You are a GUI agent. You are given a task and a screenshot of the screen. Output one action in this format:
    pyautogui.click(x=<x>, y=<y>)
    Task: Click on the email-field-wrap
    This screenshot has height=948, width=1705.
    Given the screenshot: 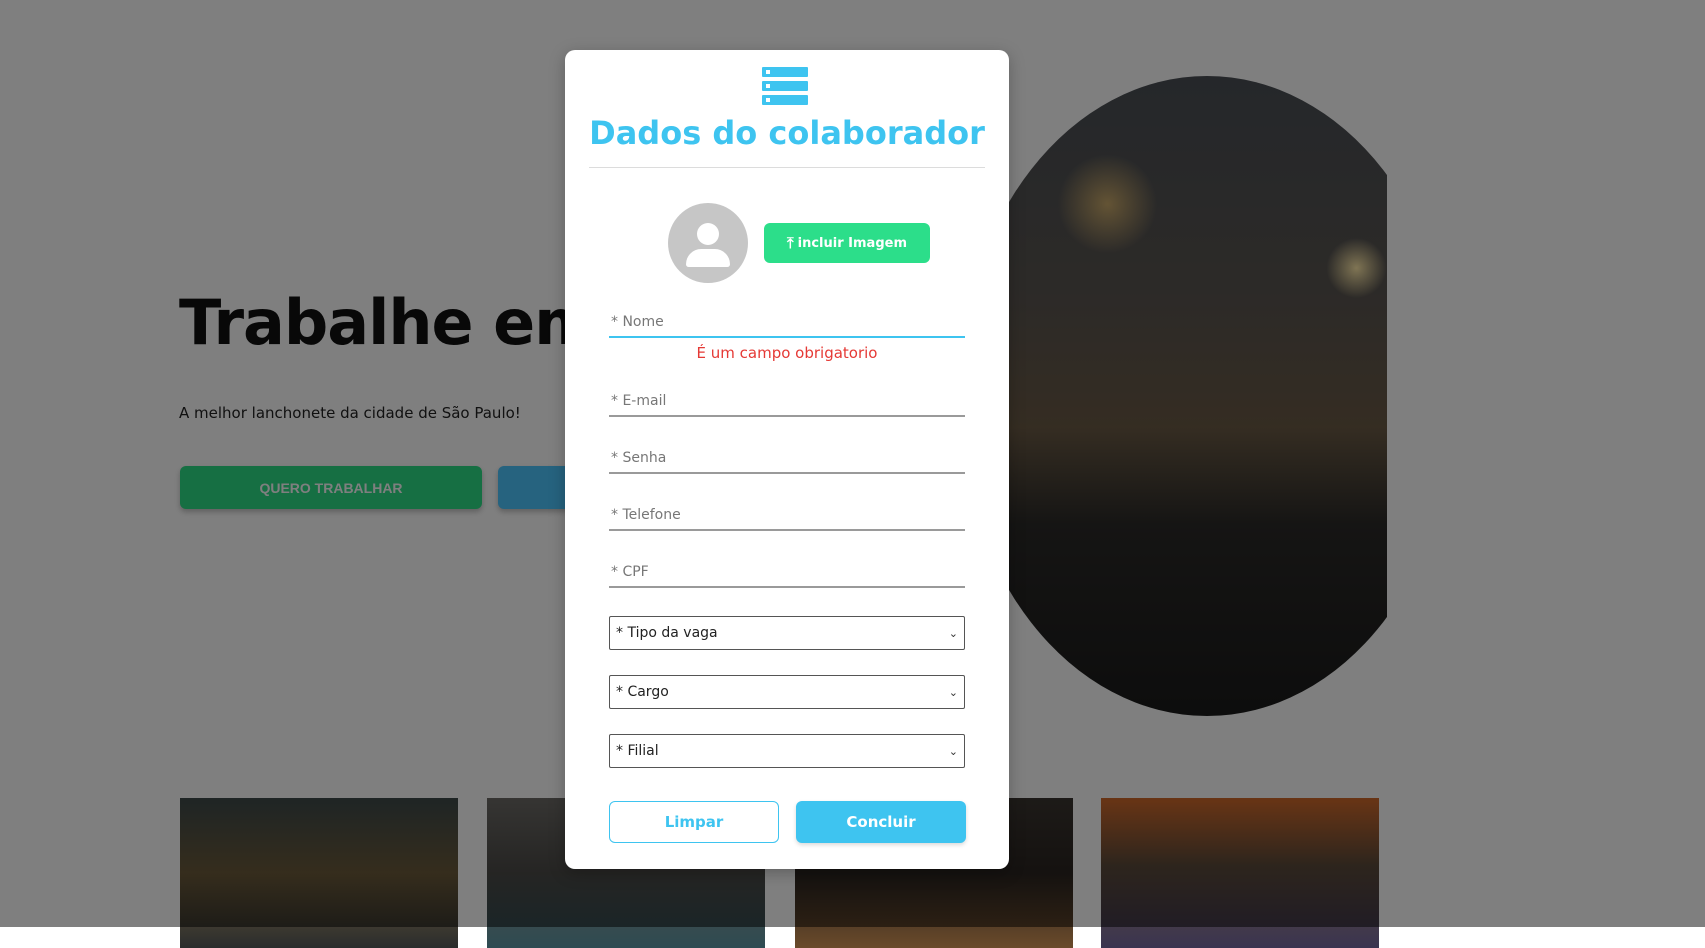 What is the action you would take?
    pyautogui.click(x=787, y=402)
    